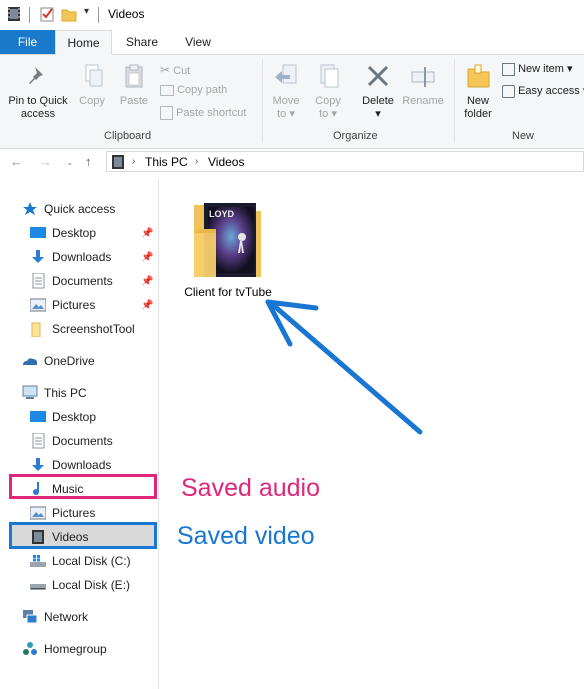 Image resolution: width=584 pixels, height=689 pixels. I want to click on new-folder-button: New folder, so click(478, 92).